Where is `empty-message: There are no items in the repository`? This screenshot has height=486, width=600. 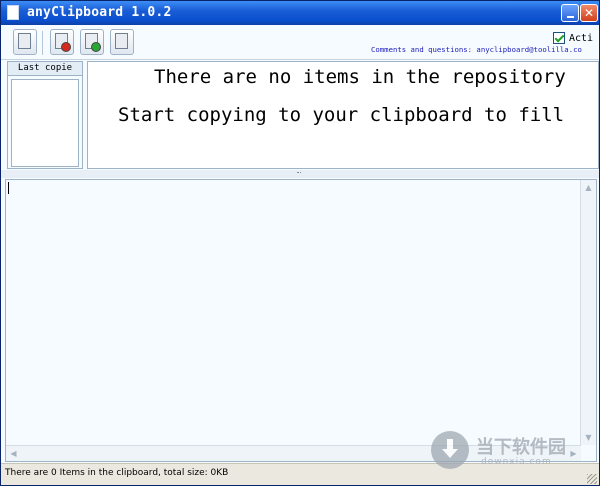
empty-message: There are no items in the repository is located at coordinates (360, 77).